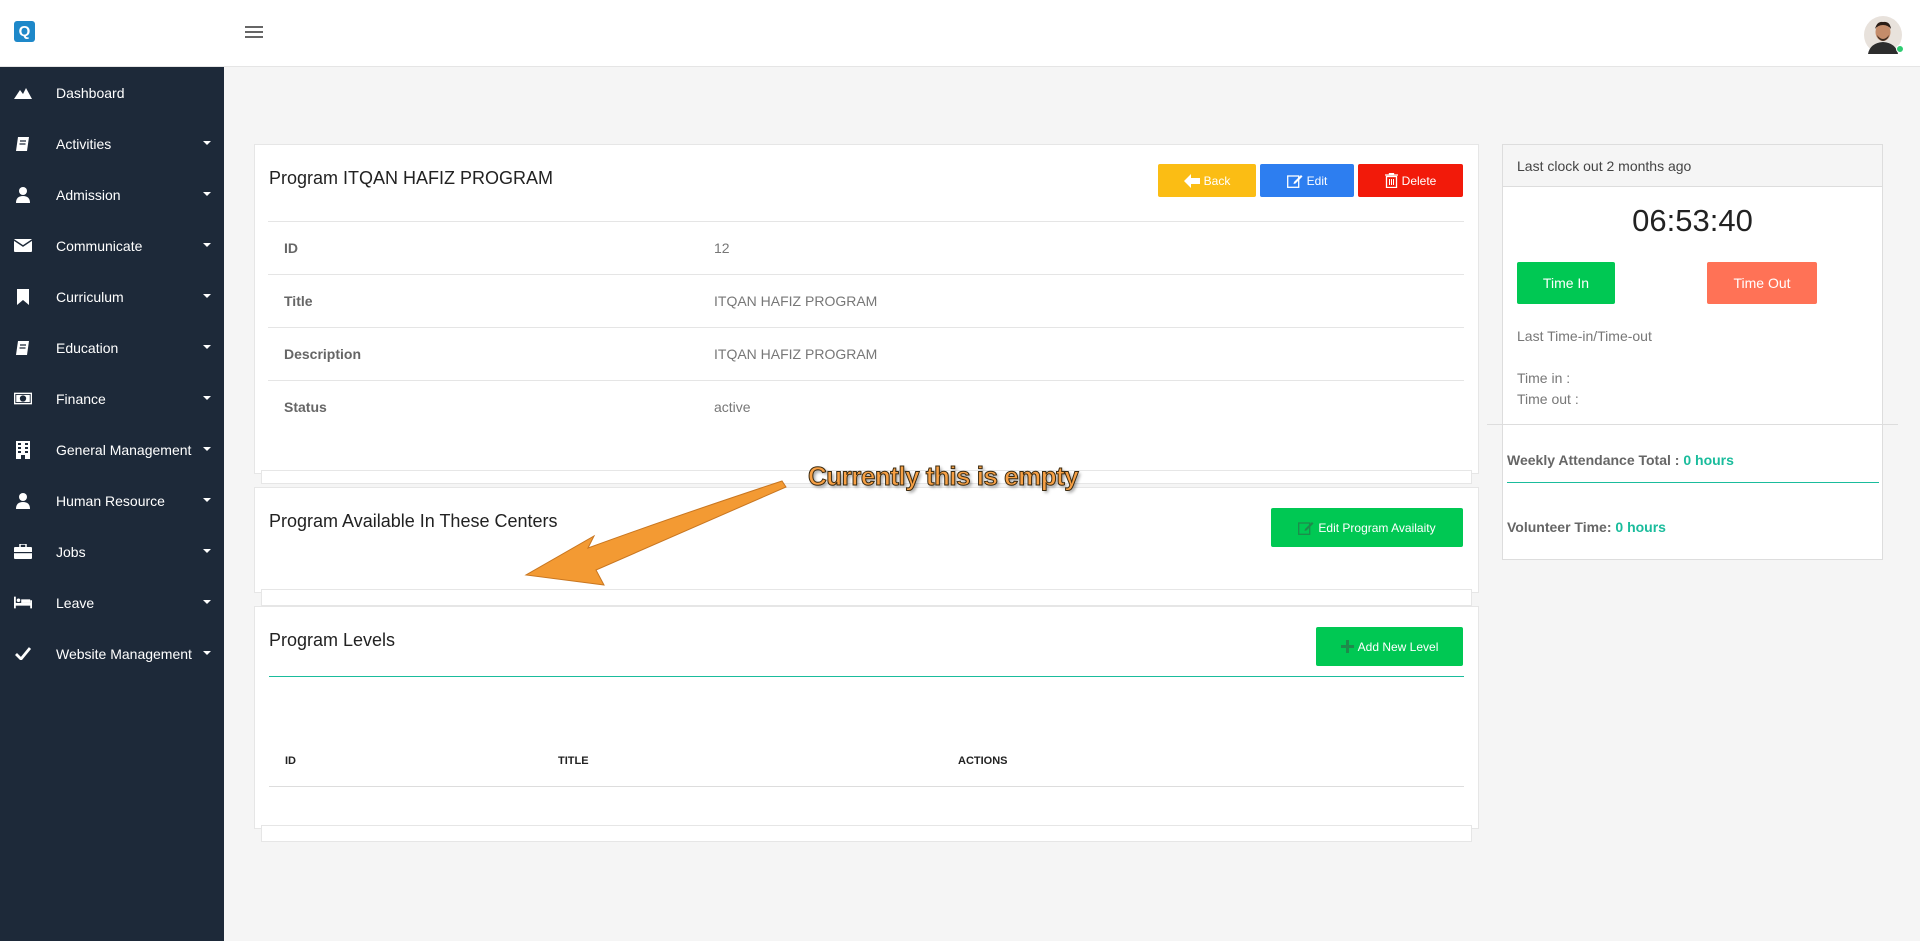 The height and width of the screenshot is (941, 1920). Describe the element at coordinates (1191, 180) in the screenshot. I see `arrow-left-icon` at that location.